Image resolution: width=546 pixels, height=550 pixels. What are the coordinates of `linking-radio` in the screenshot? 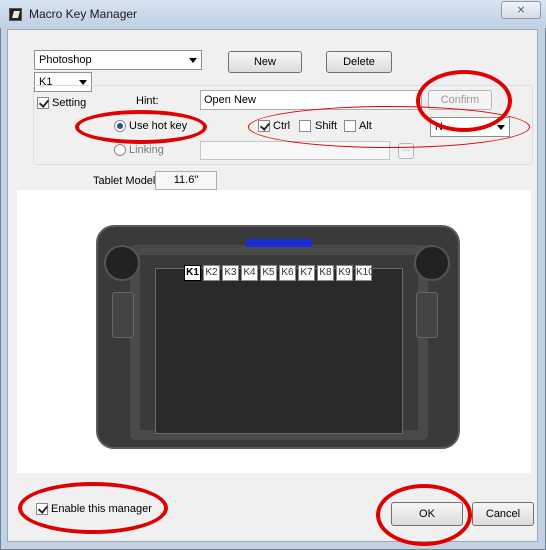 It's located at (120, 150).